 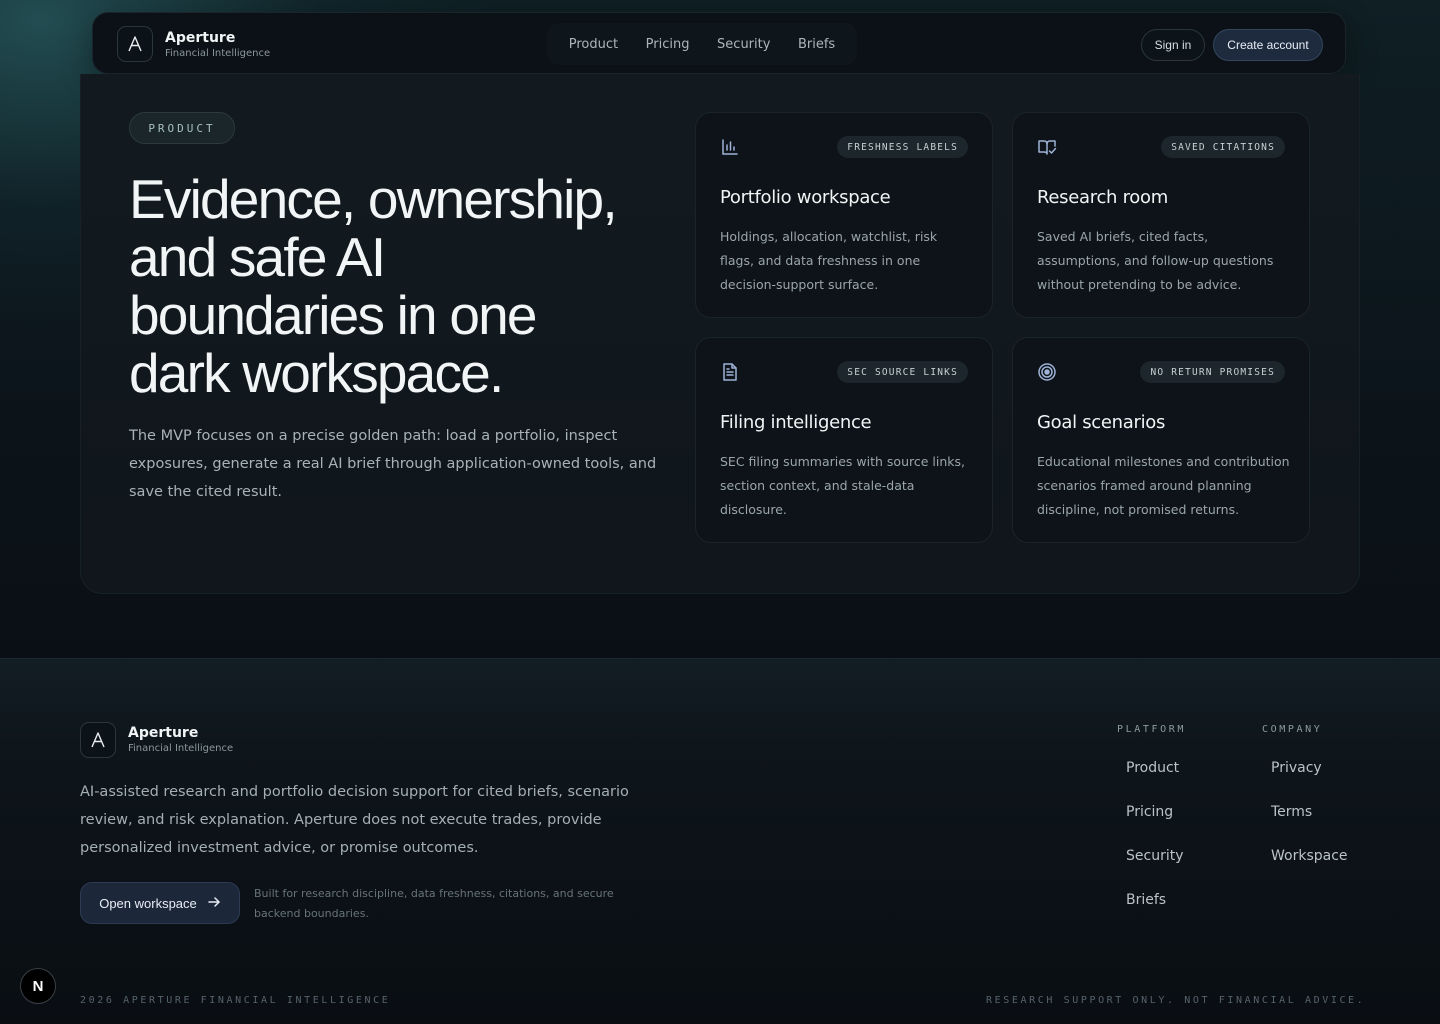 What do you see at coordinates (702, 44) in the screenshot?
I see `primary-nav: Product Pricing Security Briefs` at bounding box center [702, 44].